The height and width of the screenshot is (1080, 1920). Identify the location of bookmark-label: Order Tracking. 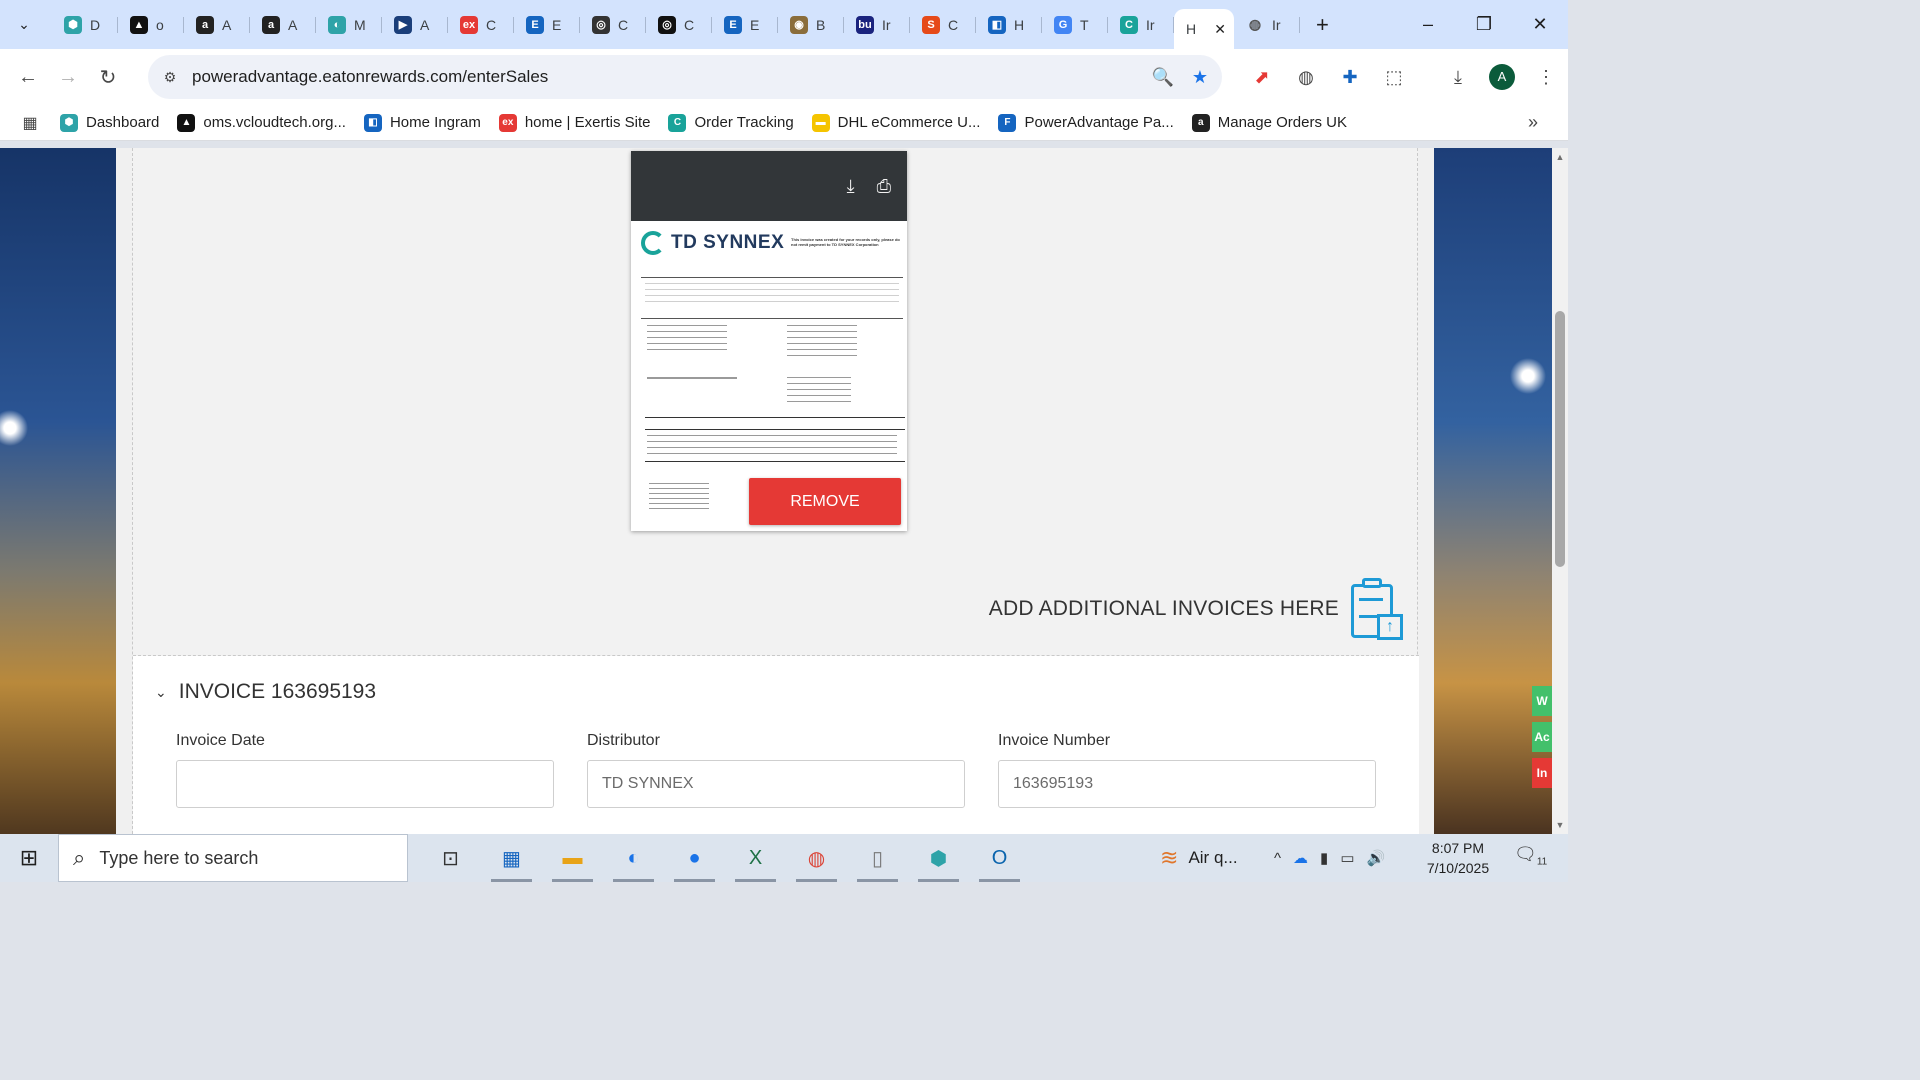
(744, 122).